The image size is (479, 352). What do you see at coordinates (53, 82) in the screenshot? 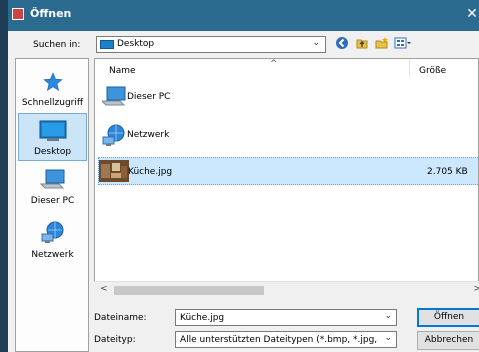
I see `star-icon` at bounding box center [53, 82].